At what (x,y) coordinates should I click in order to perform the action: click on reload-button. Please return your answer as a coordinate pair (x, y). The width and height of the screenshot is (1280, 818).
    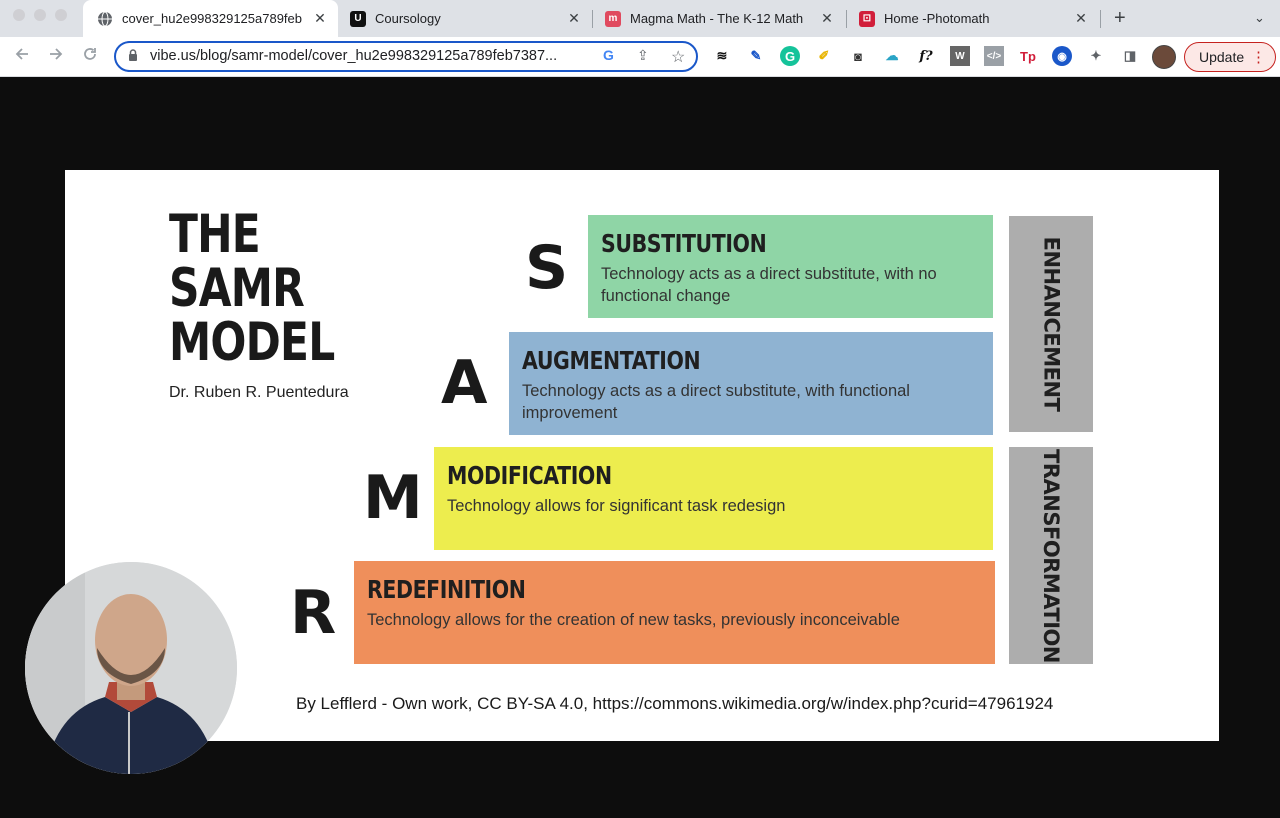
    Looking at the image, I should click on (90, 57).